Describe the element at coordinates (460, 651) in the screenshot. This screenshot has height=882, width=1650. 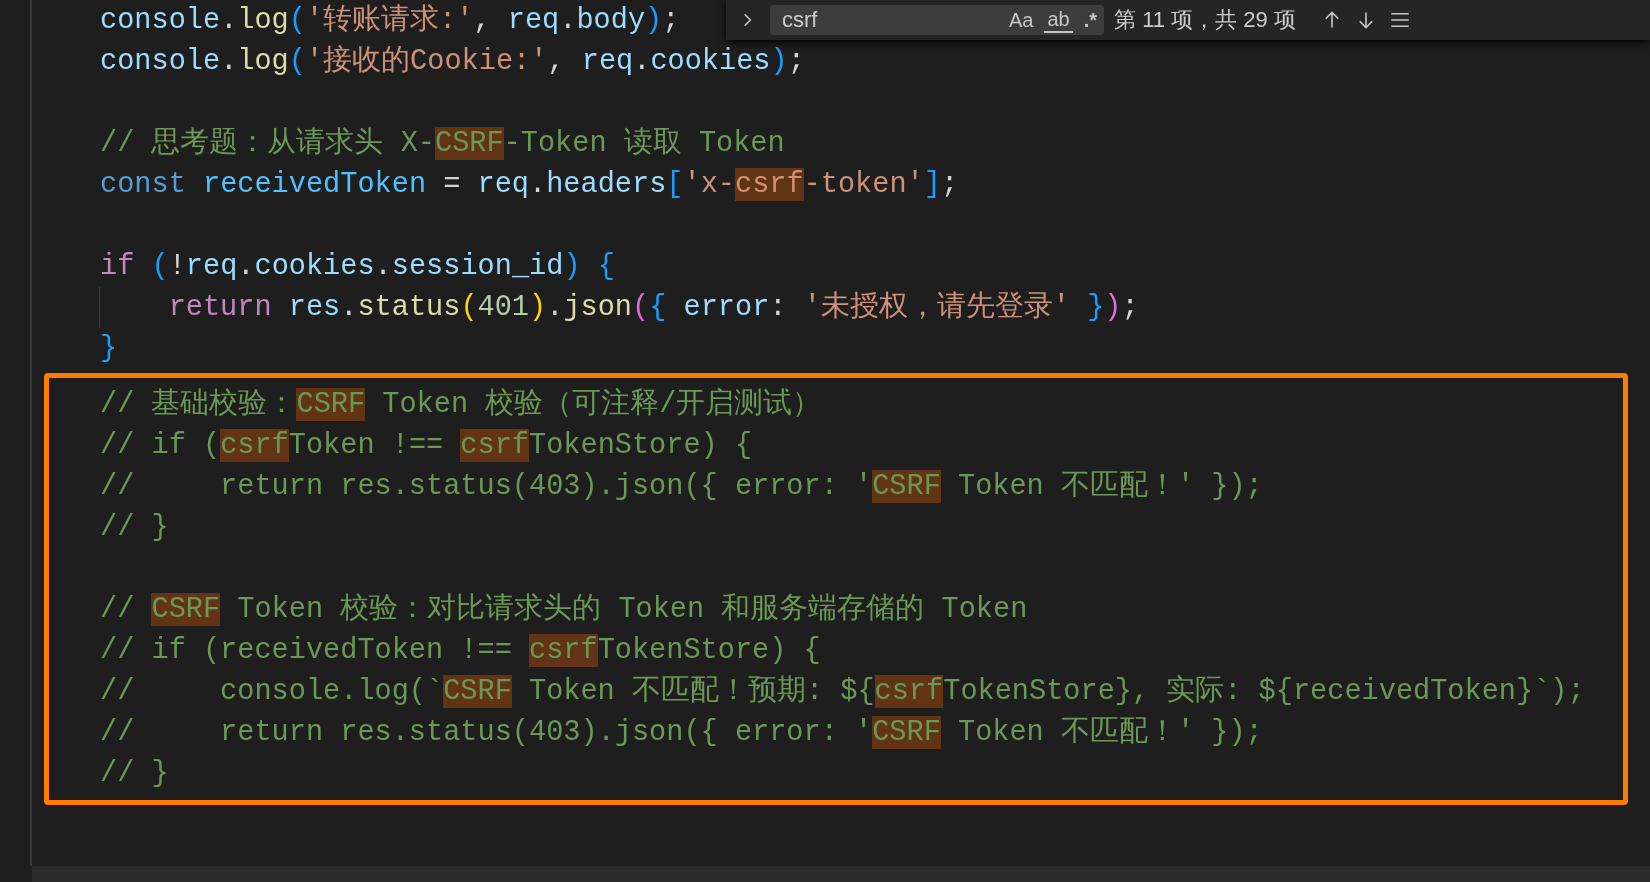
I see `code-line: // if (receivedToken !== csrfTokenStore) {` at that location.